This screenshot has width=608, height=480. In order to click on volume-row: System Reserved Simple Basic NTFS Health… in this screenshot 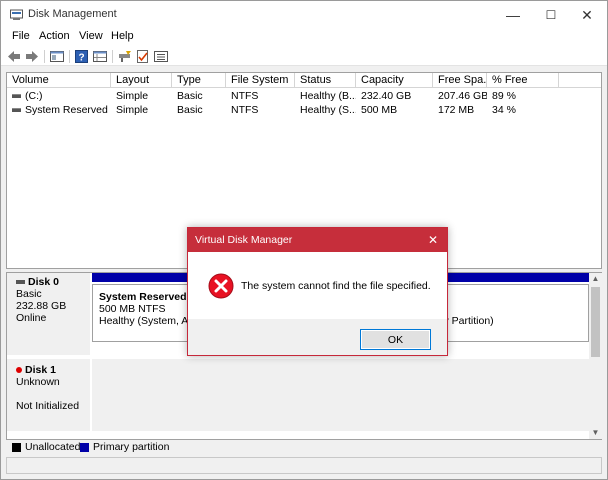, I will do `click(304, 110)`.